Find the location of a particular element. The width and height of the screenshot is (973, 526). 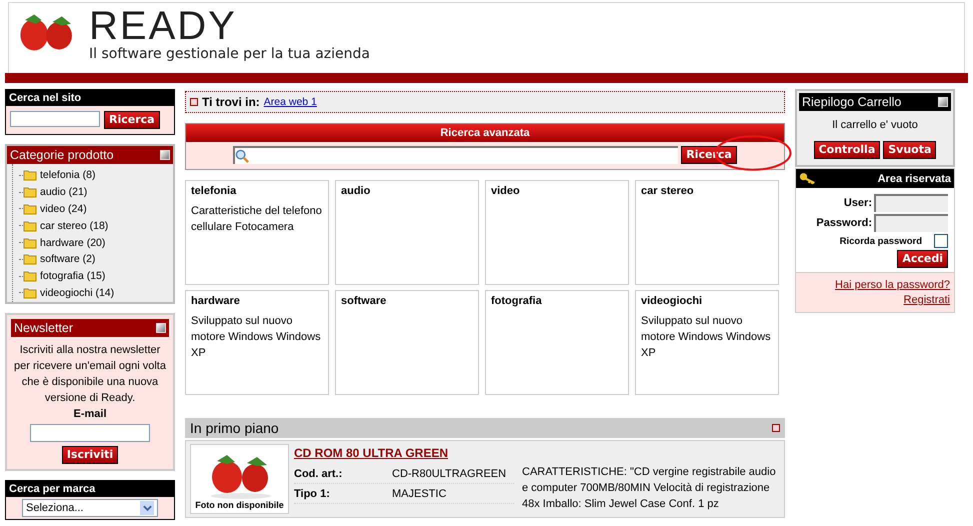

category-link: audio (21) is located at coordinates (64, 192).